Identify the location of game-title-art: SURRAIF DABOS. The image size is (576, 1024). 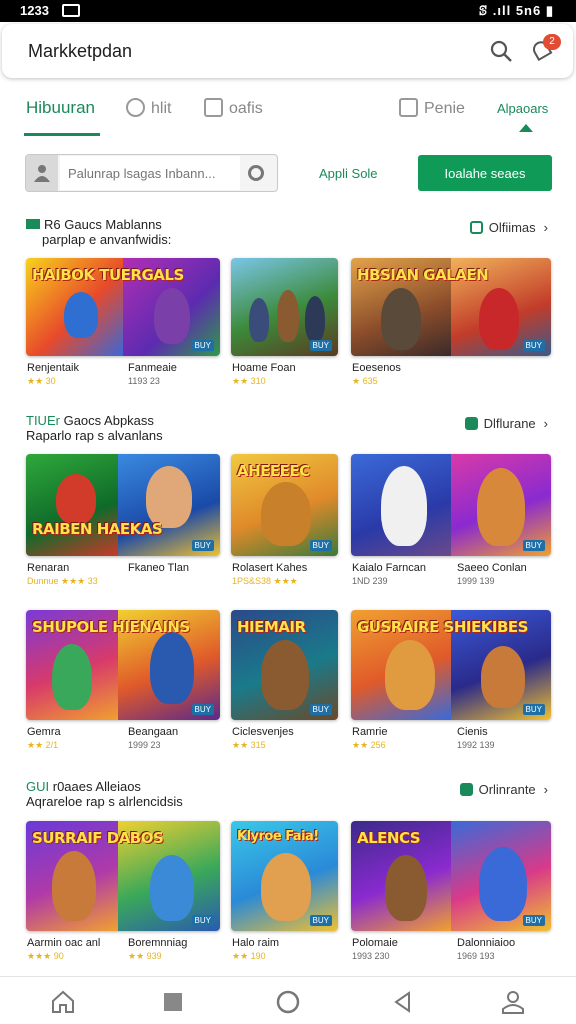
(98, 838).